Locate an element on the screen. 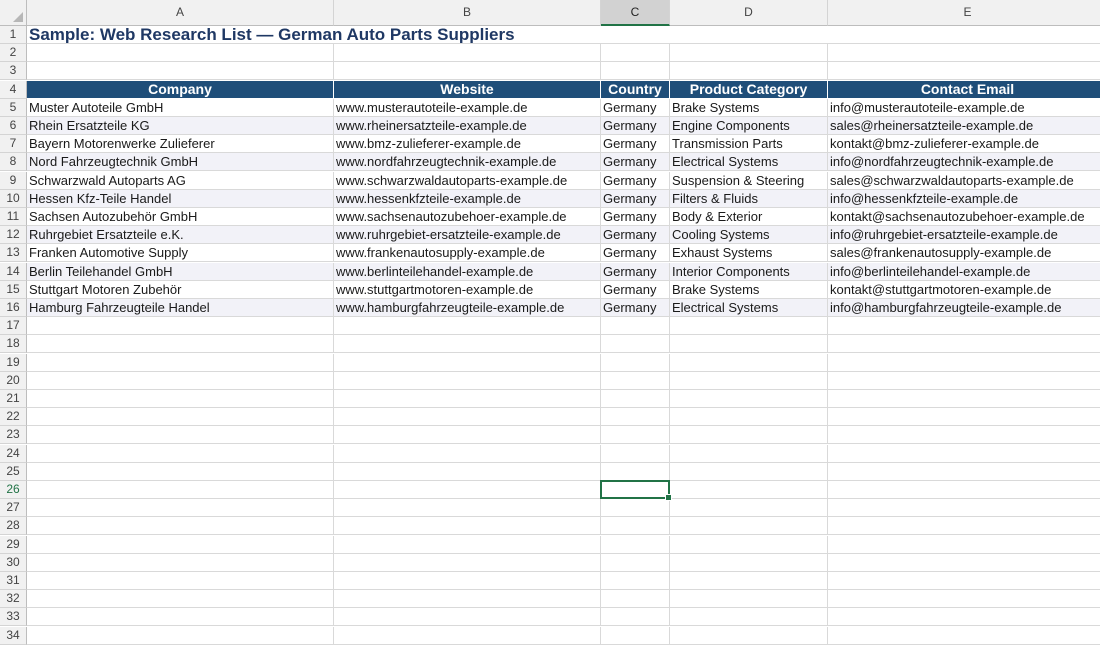 The width and height of the screenshot is (1100, 648). row-header-13: 13 is located at coordinates (13, 253).